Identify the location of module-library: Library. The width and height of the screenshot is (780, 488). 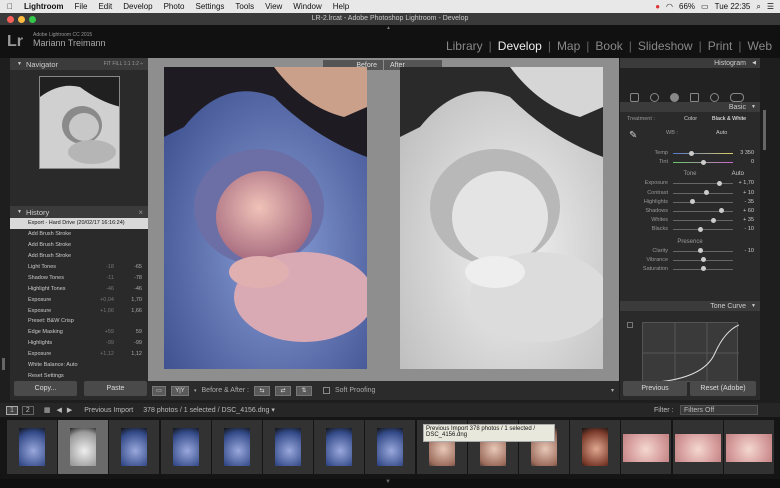
(464, 46).